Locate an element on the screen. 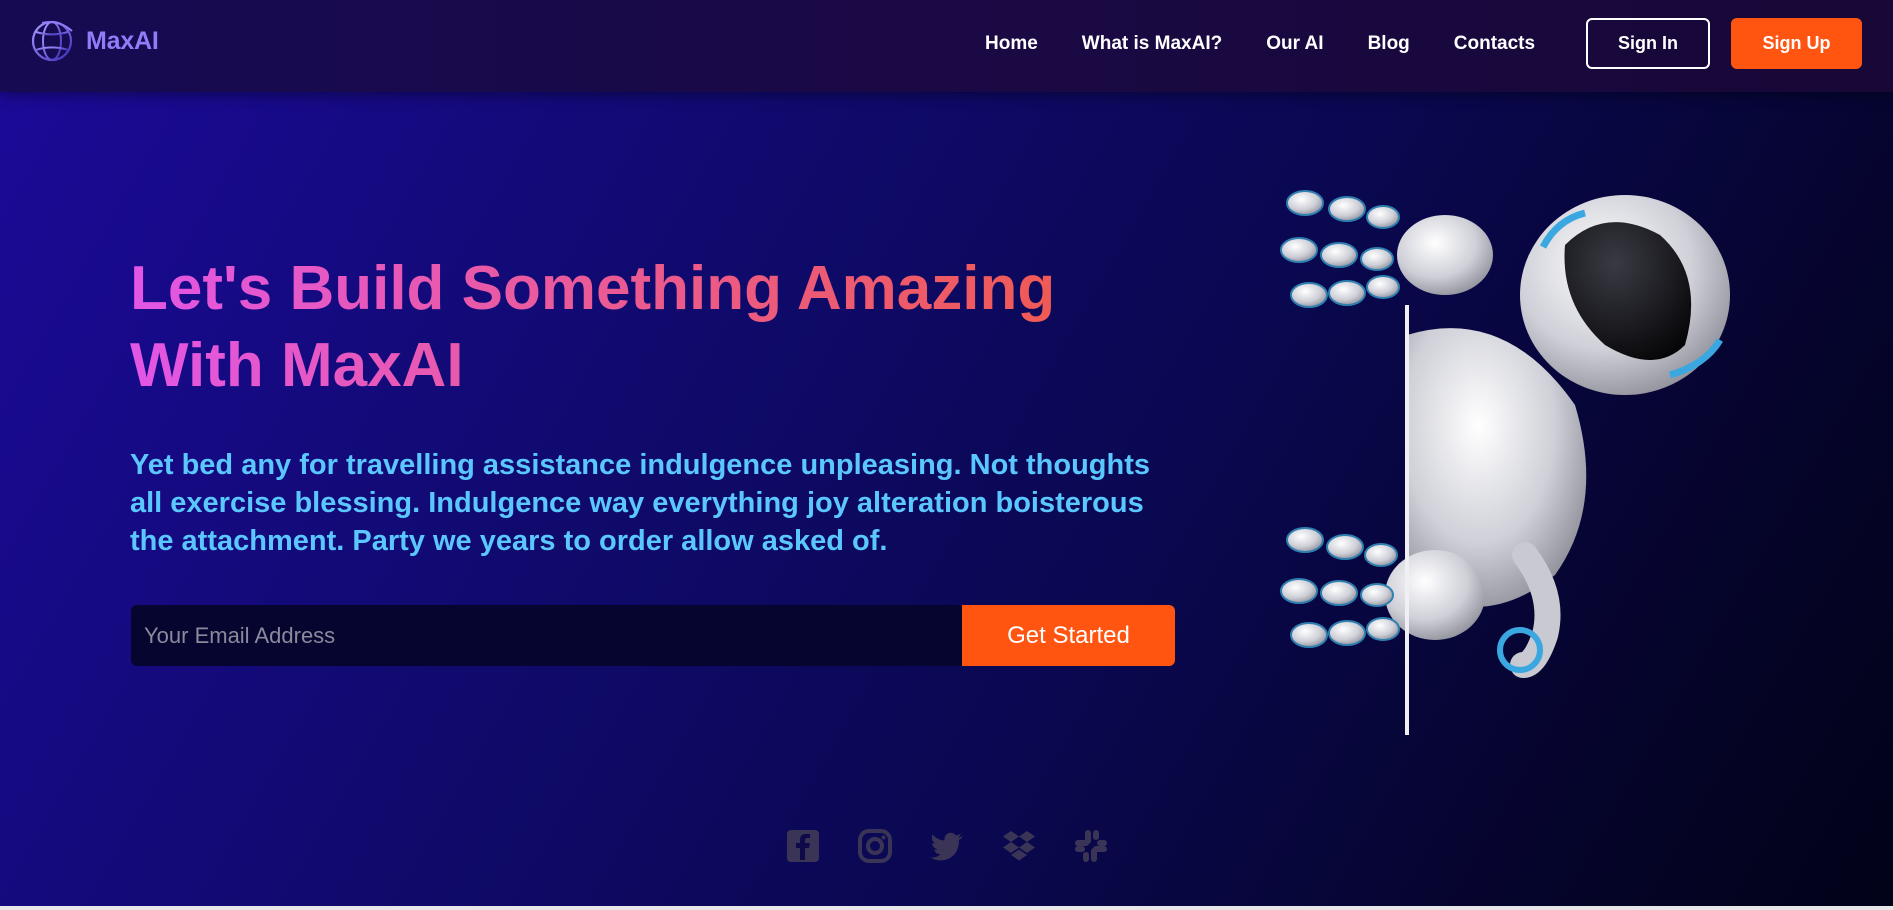 The height and width of the screenshot is (910, 1893). globe-icon is located at coordinates (52, 41).